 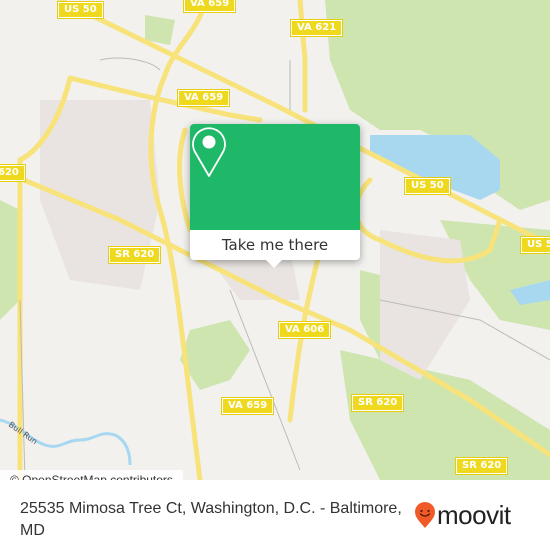 What do you see at coordinates (474, 514) in the screenshot?
I see `moovit-wordmark: moovit` at bounding box center [474, 514].